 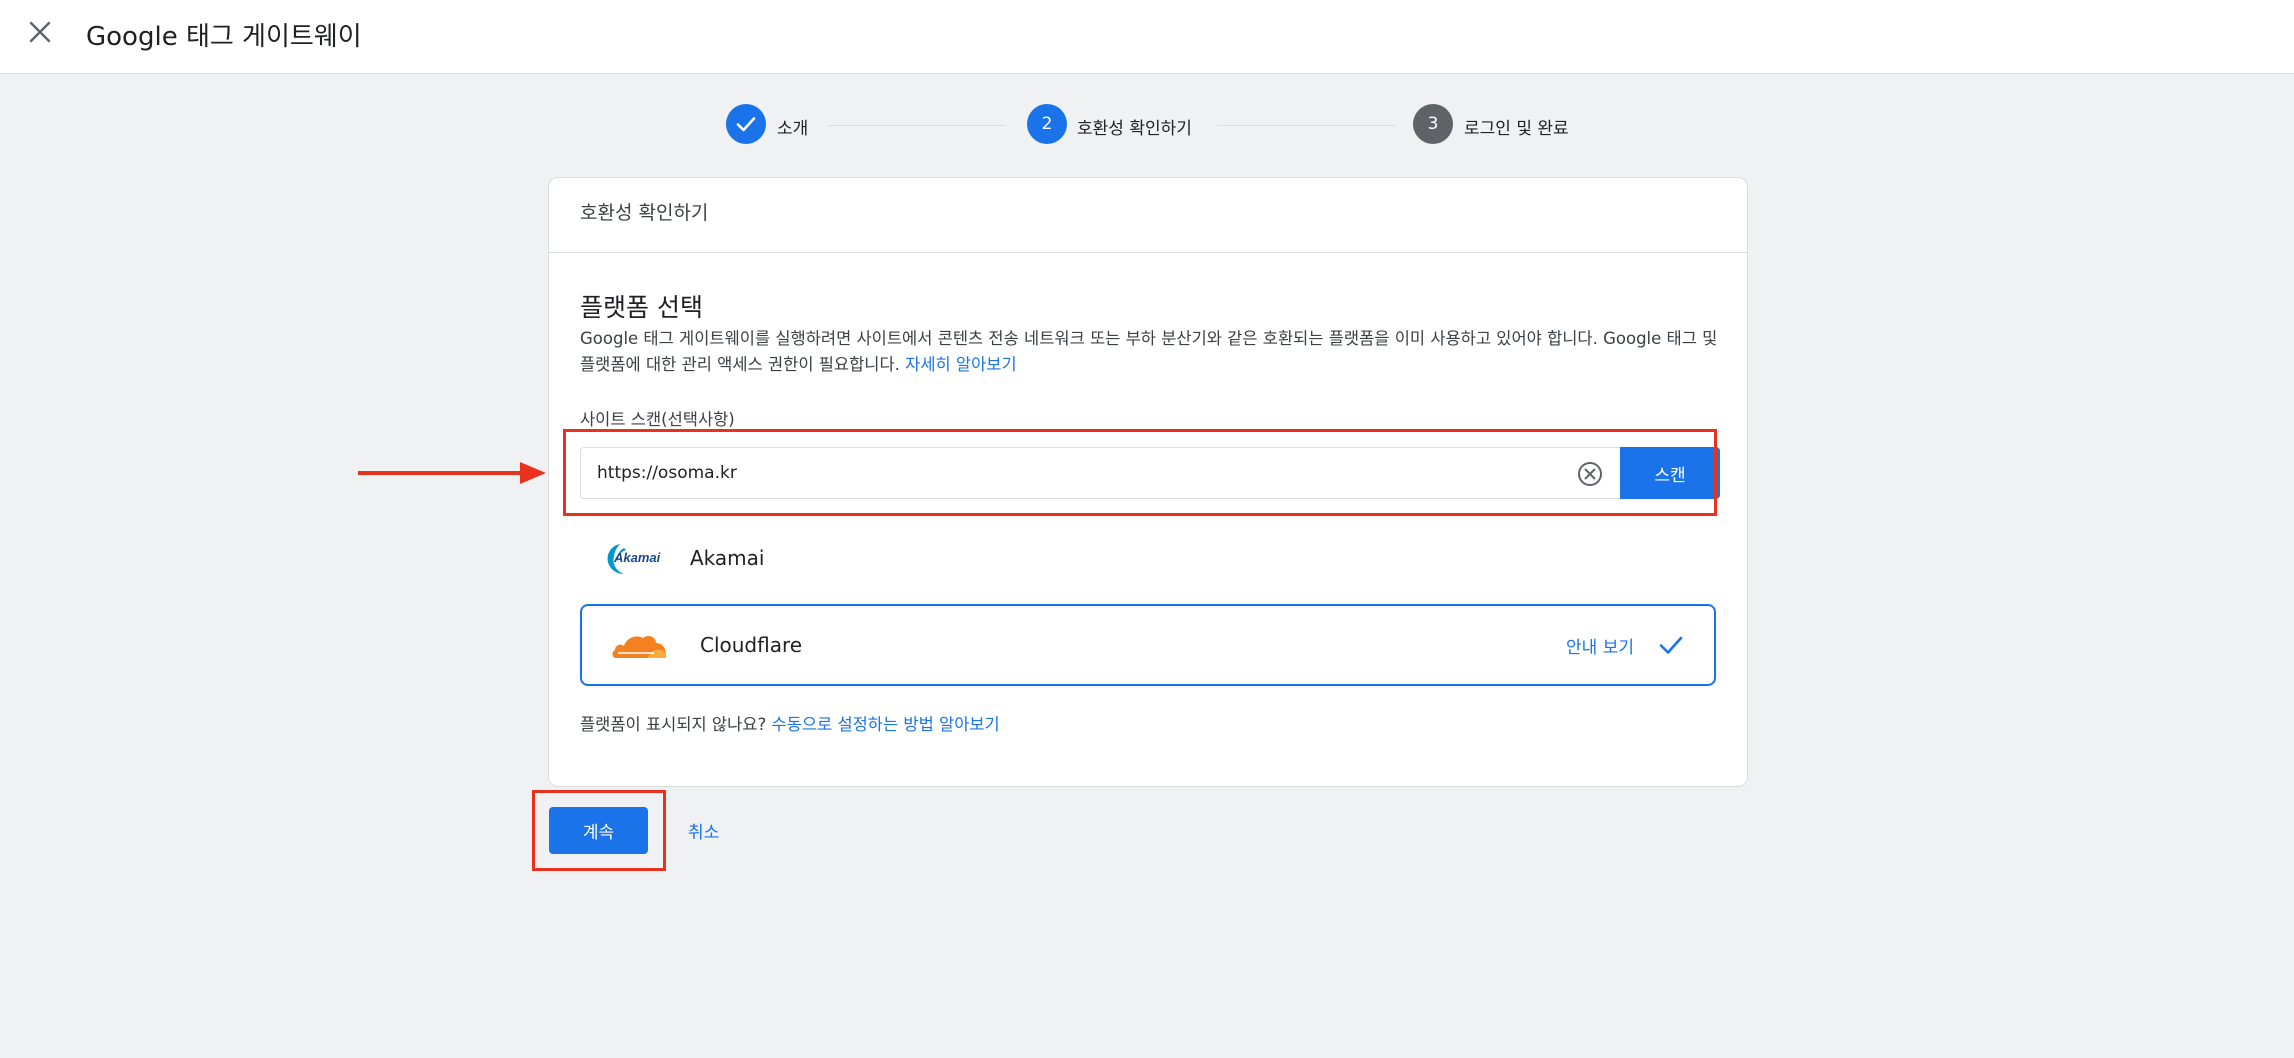 What do you see at coordinates (885, 724) in the screenshot?
I see `manual-setup-link: 수동으로 설정하는 방법 알아보기` at bounding box center [885, 724].